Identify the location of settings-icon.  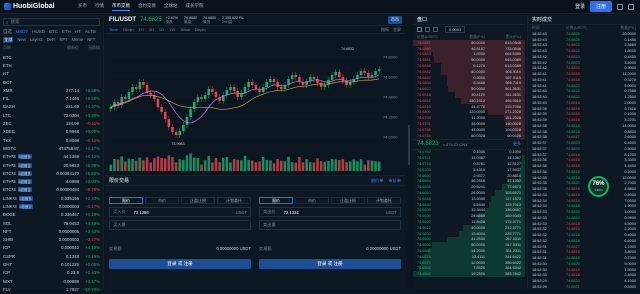
(631, 7).